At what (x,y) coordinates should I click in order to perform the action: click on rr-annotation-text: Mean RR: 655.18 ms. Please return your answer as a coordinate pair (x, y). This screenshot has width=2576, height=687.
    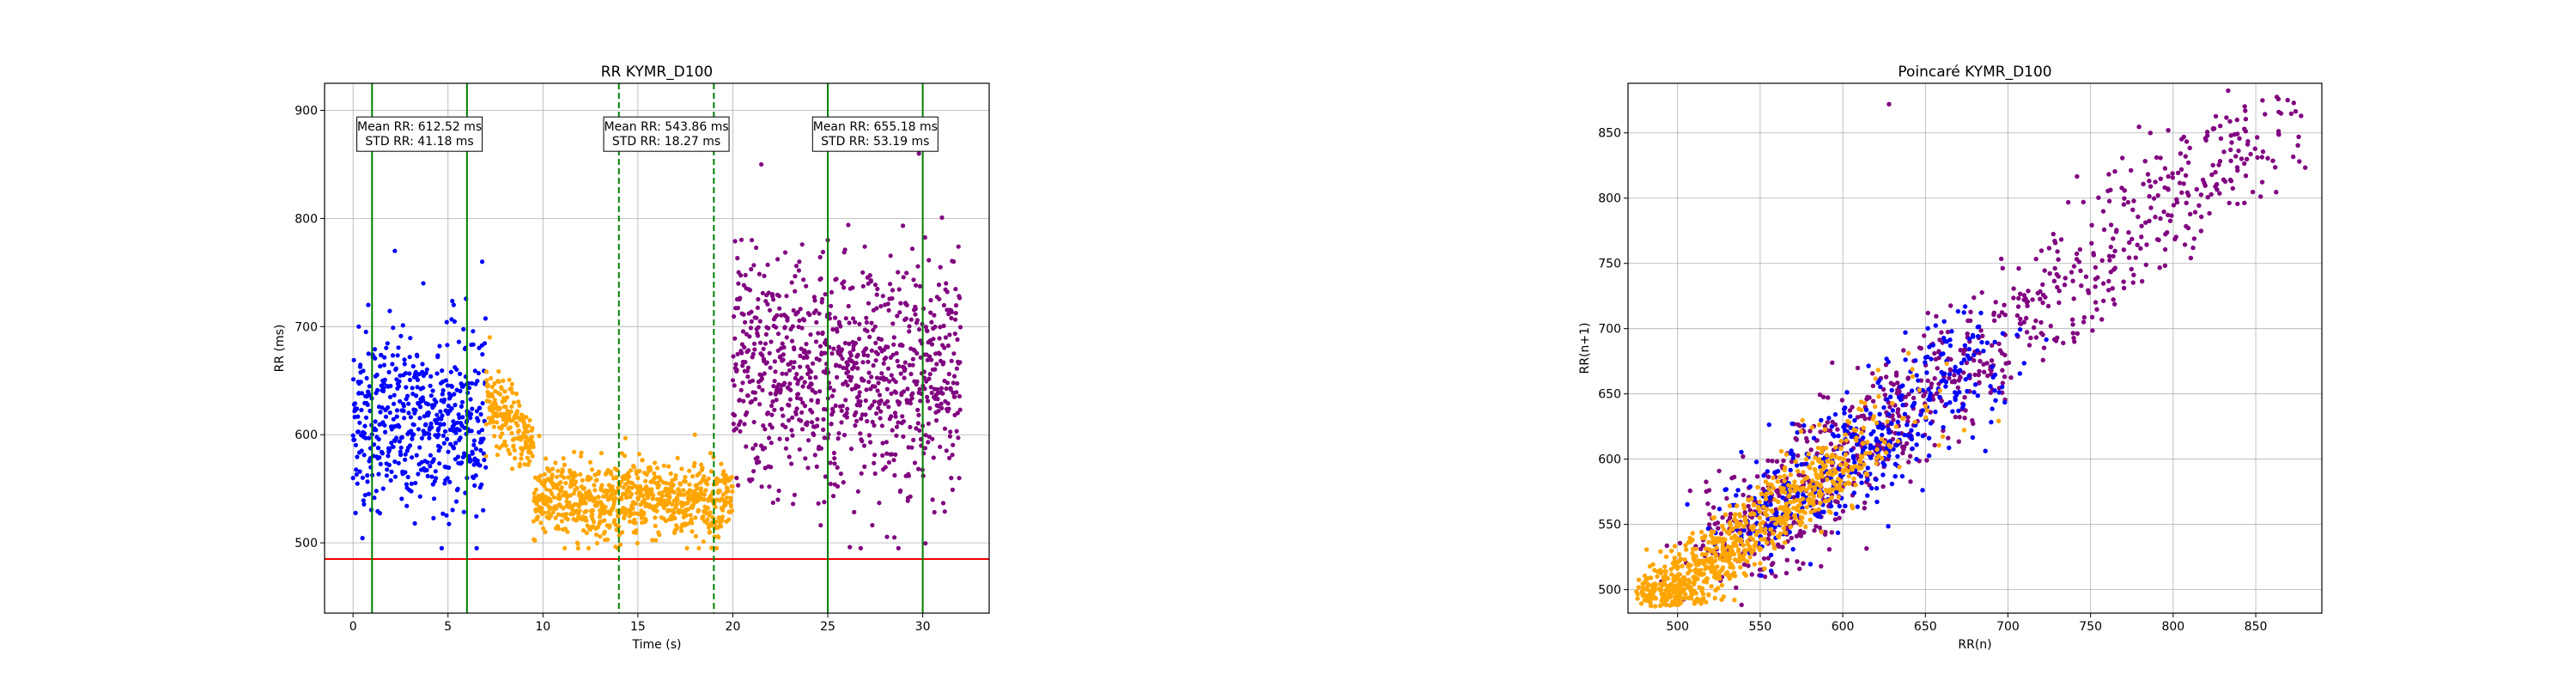
    Looking at the image, I should click on (876, 127).